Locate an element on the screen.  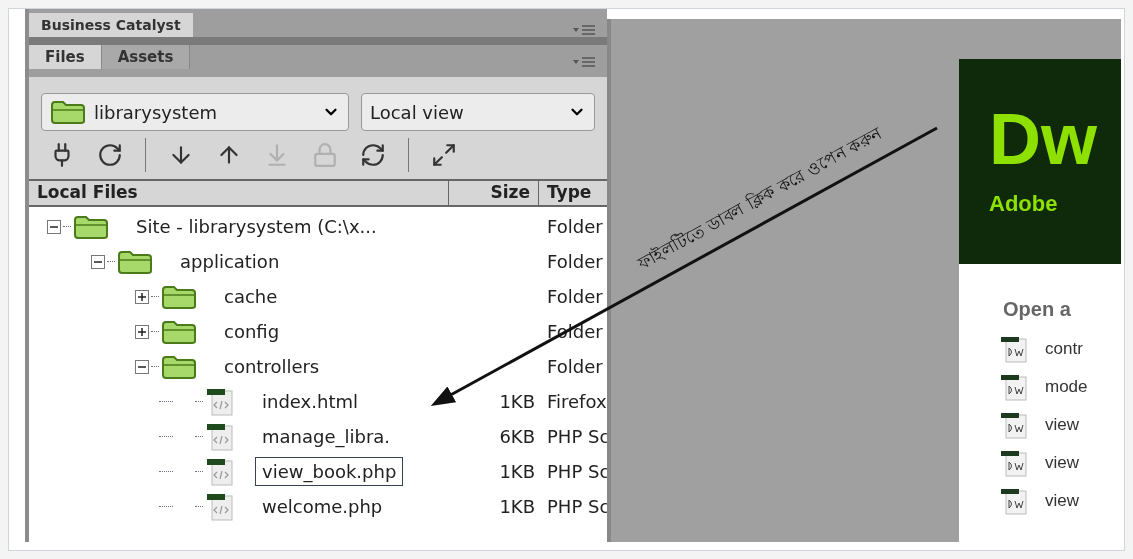
panel-group-tab: Business Catalyst is located at coordinates (111, 25).